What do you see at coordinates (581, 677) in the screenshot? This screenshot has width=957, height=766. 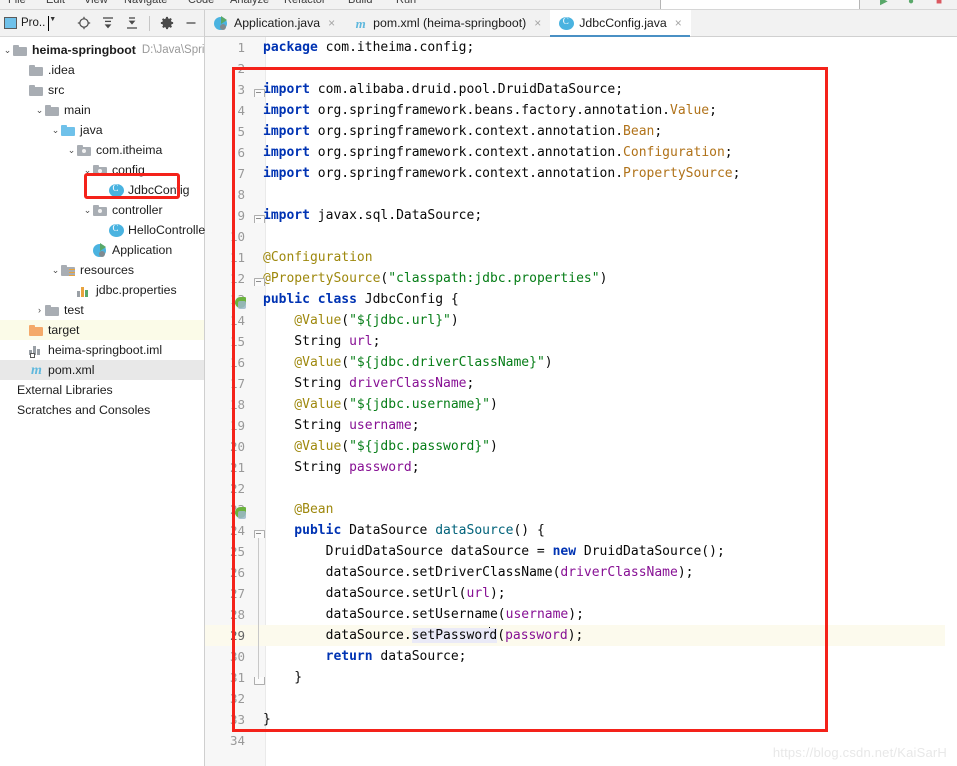 I see `code-line-31: 31 }` at bounding box center [581, 677].